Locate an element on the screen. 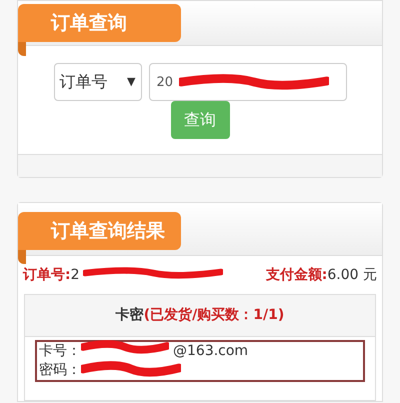 Image resolution: width=400 pixels, height=403 pixels. card-number-label: 卡号： is located at coordinates (60, 351).